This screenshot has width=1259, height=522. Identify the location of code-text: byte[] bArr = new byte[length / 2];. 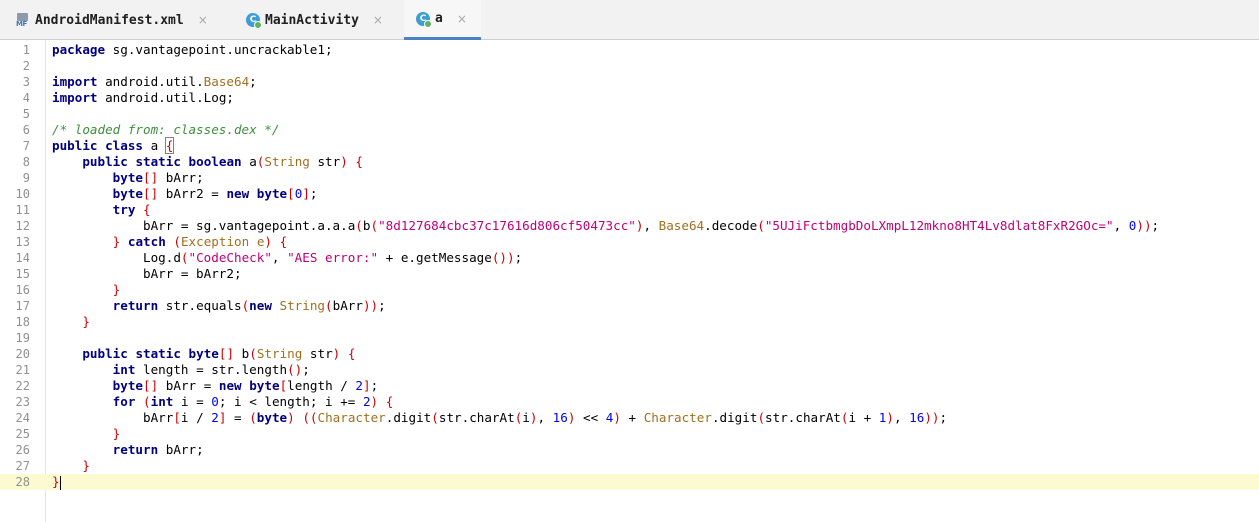
(245, 385).